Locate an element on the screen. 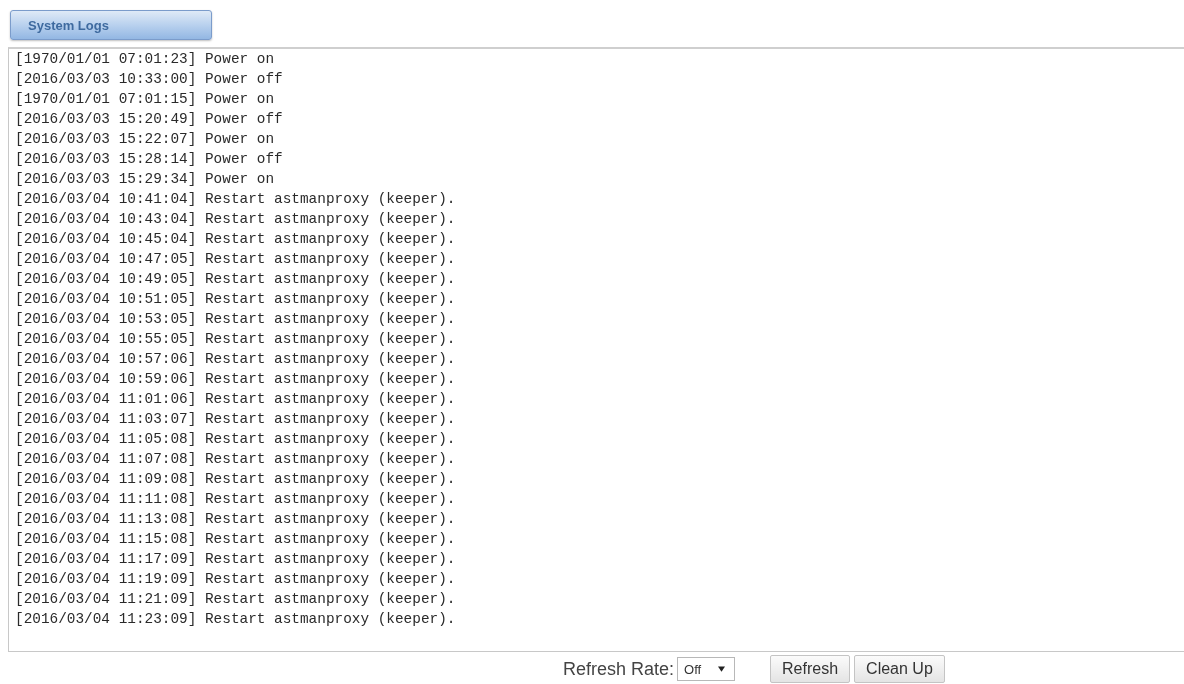 The height and width of the screenshot is (684, 1184). log-line: [2016/03/04 10:47:05] Restart astmanproxy (keeper). is located at coordinates (235, 259).